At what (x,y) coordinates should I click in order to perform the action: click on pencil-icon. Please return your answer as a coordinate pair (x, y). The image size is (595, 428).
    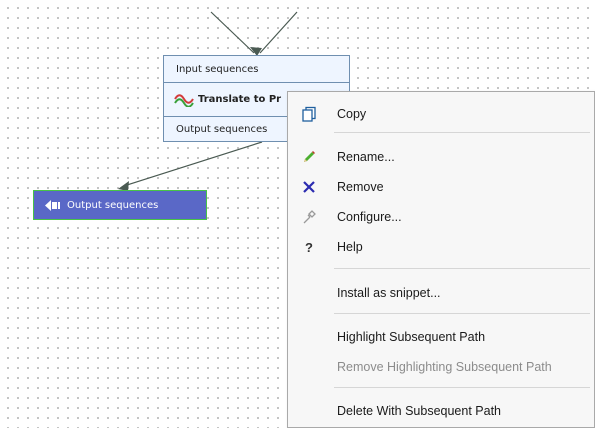
    Looking at the image, I should click on (309, 157).